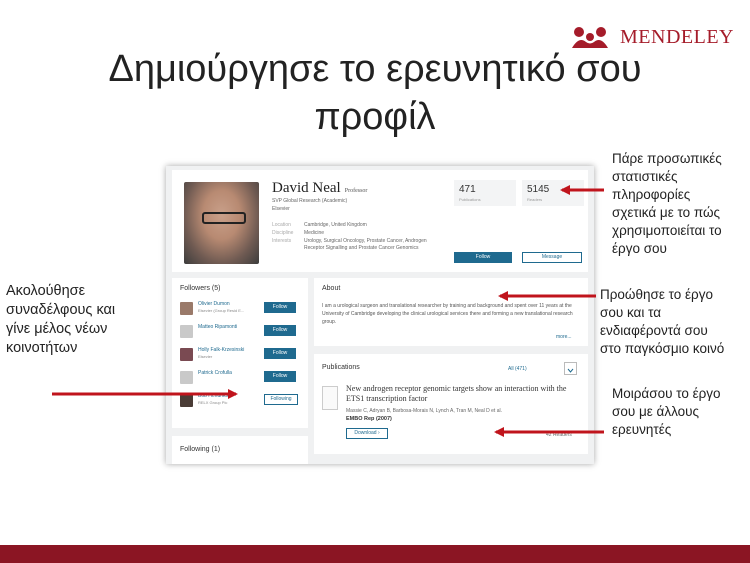 The width and height of the screenshot is (750, 563). Describe the element at coordinates (470, 199) in the screenshot. I see `publications-label: Publications` at that location.